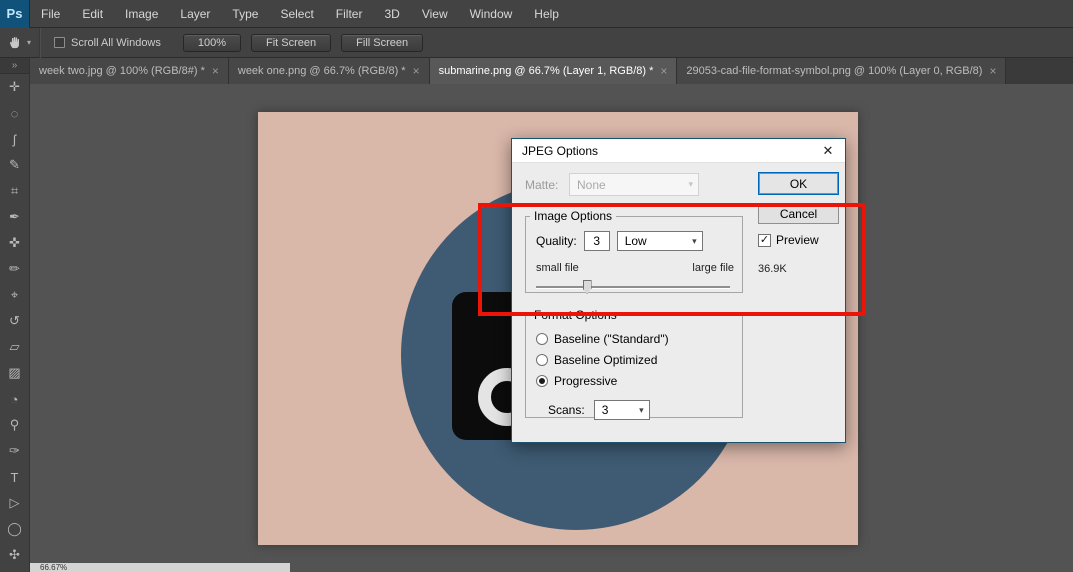 Image resolution: width=1073 pixels, height=572 pixels. What do you see at coordinates (659, 241) in the screenshot?
I see `quality-preset-select: Low ▾` at bounding box center [659, 241].